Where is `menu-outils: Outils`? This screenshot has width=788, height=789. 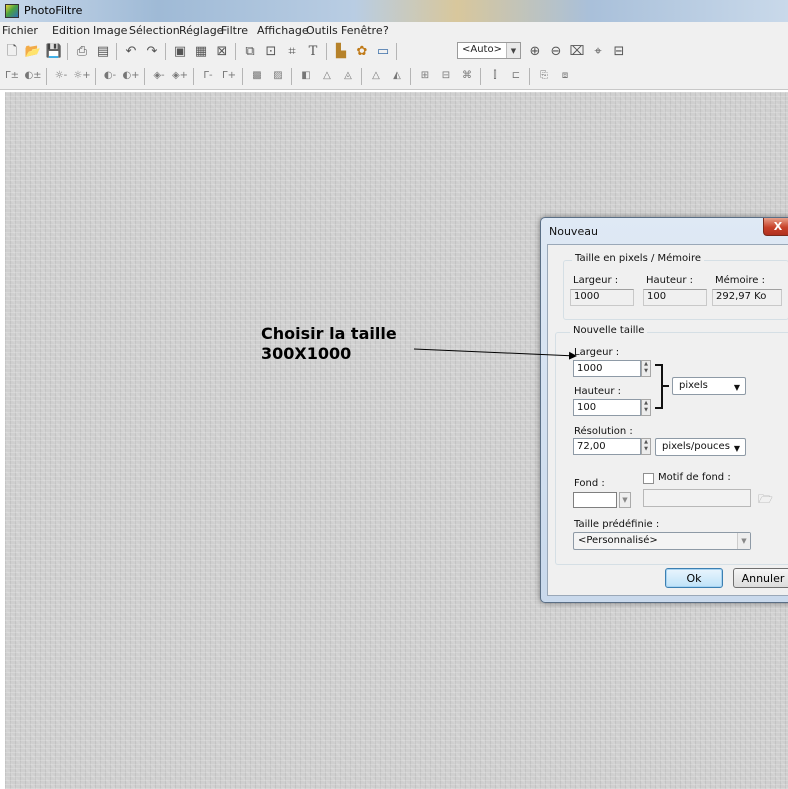 menu-outils: Outils is located at coordinates (322, 30).